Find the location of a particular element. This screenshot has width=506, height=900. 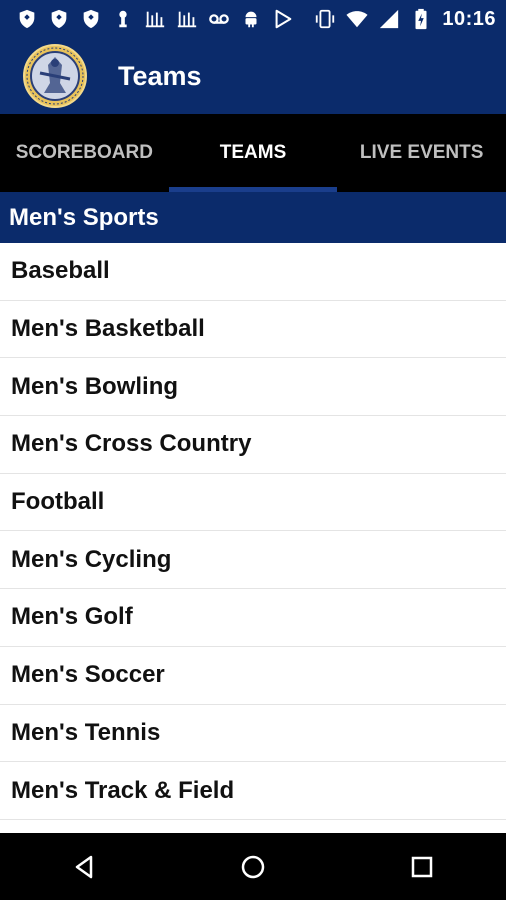

status-bar: 10:16 is located at coordinates (253, 19).